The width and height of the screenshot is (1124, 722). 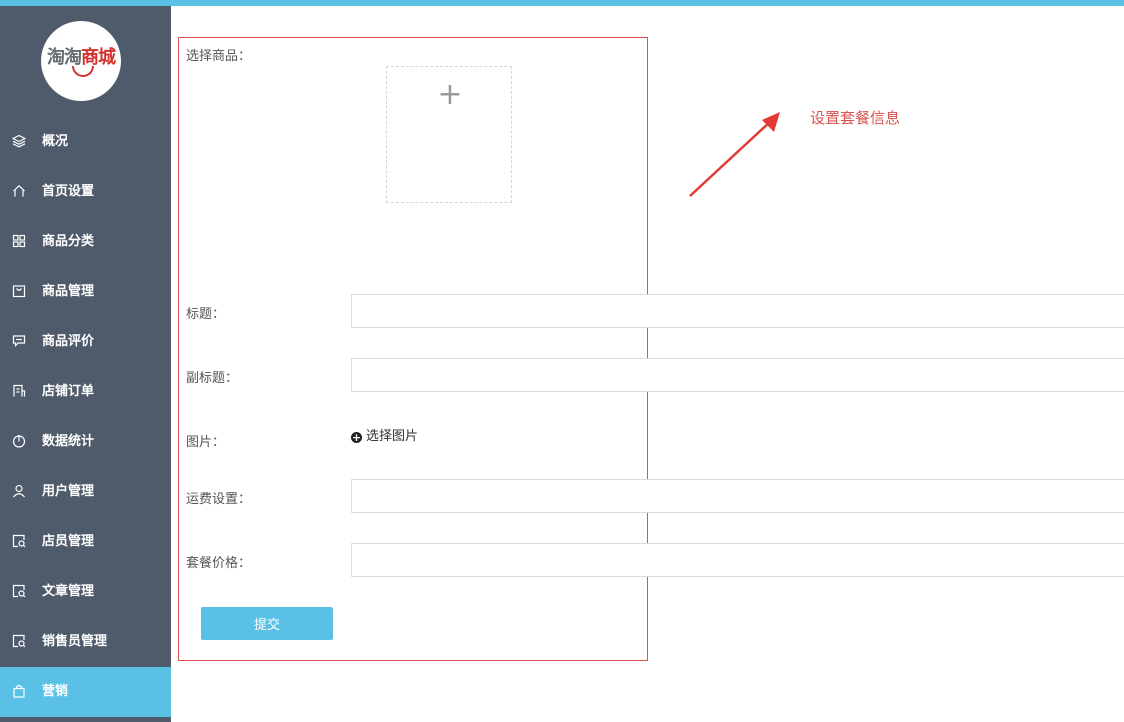 I want to click on sidebar-item-label: 销售员管理, so click(x=75, y=641).